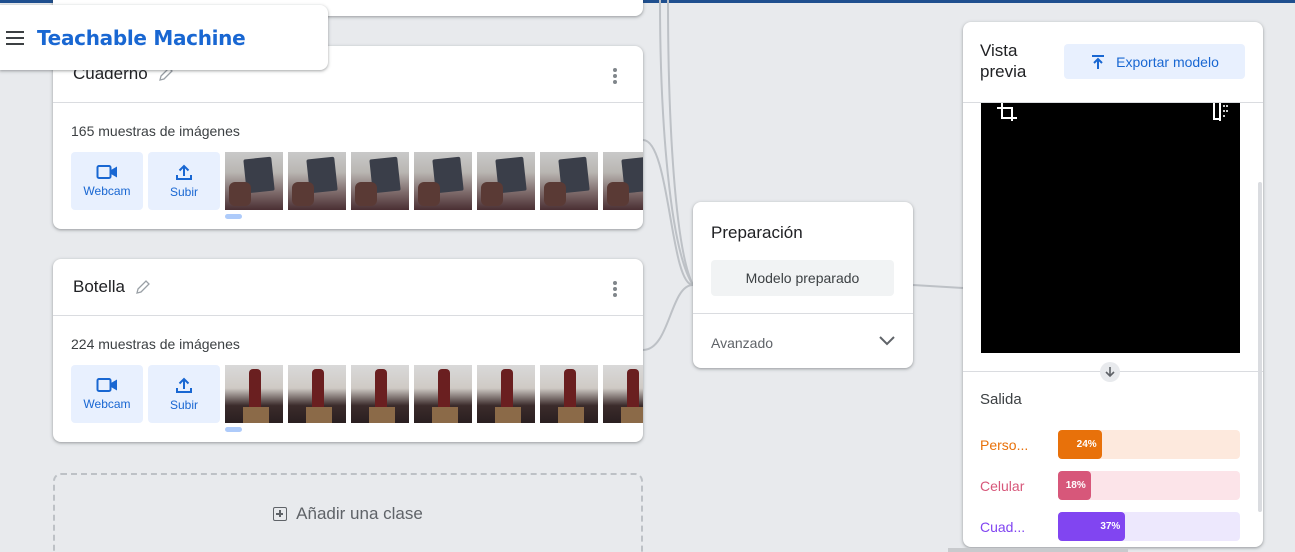 This screenshot has height=552, width=1295. What do you see at coordinates (1260, 347) in the screenshot?
I see `panel-scrollbar` at bounding box center [1260, 347].